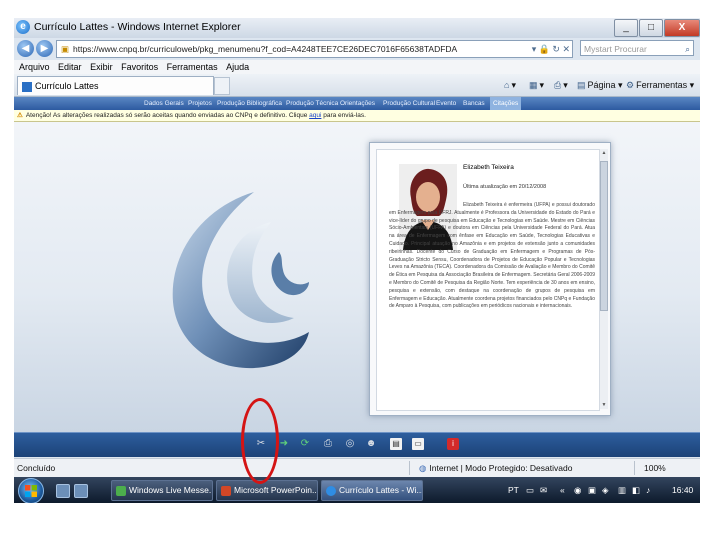 The image size is (720, 540). Describe the element at coordinates (651, 28) in the screenshot. I see `maximize-button: □` at that location.